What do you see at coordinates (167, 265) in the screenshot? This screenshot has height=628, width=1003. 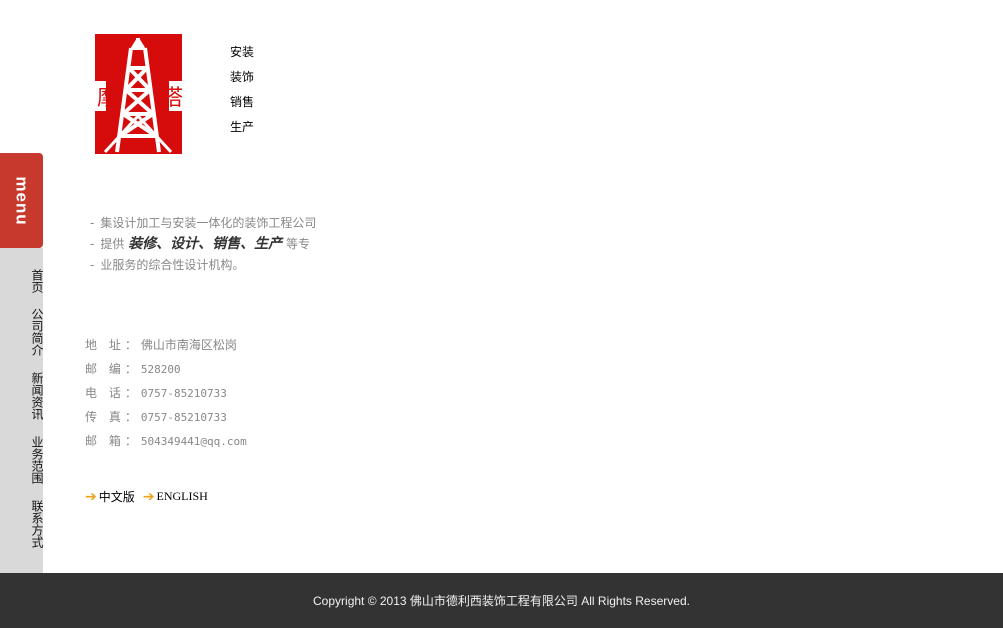 I see `intro-line-3: - 业服务的综合性设计机构。` at bounding box center [167, 265].